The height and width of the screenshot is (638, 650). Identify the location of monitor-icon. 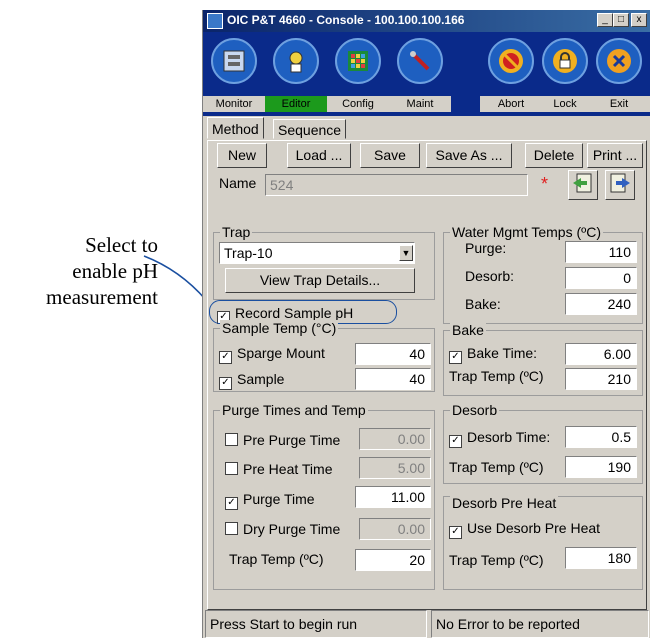
(234, 61).